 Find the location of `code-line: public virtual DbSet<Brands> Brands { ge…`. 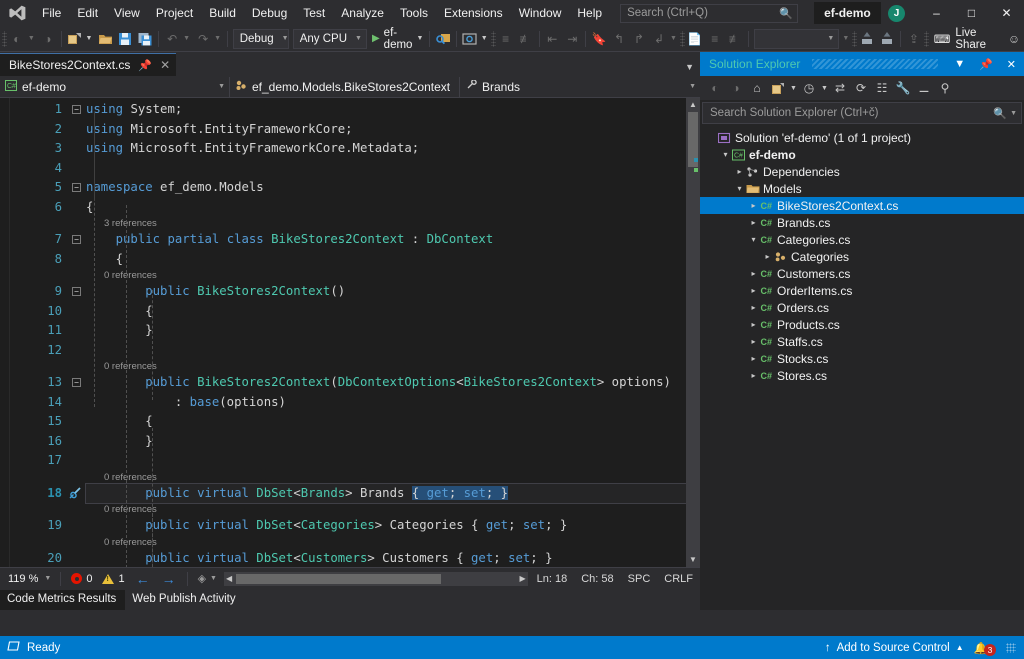

code-line: public virtual DbSet<Brands> Brands { ge… is located at coordinates (386, 493).